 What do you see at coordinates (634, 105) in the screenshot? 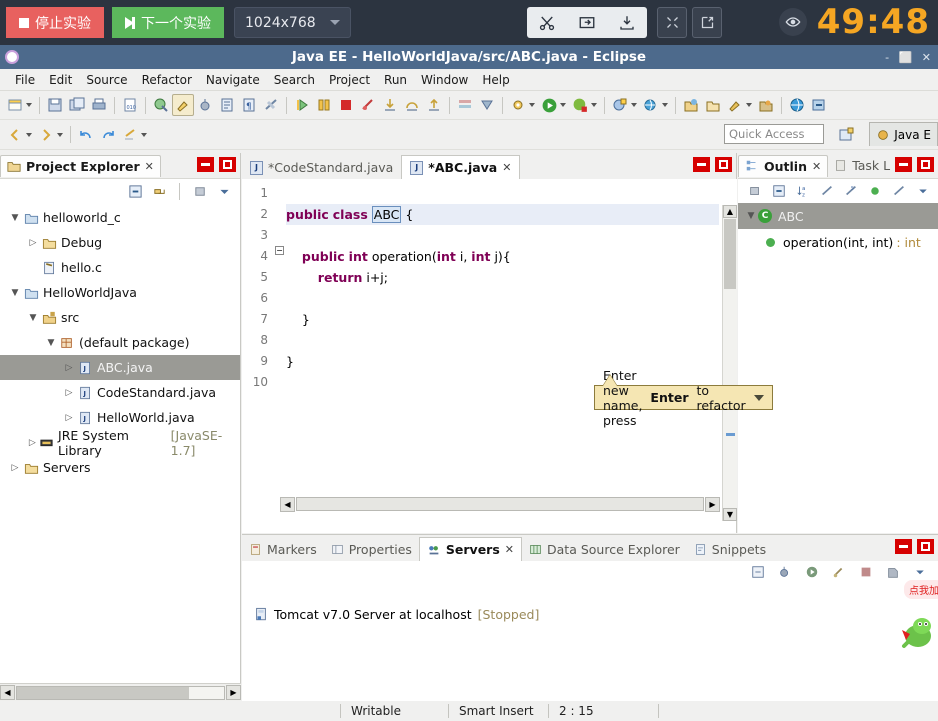
I see `server-dropdown-arrow` at bounding box center [634, 105].